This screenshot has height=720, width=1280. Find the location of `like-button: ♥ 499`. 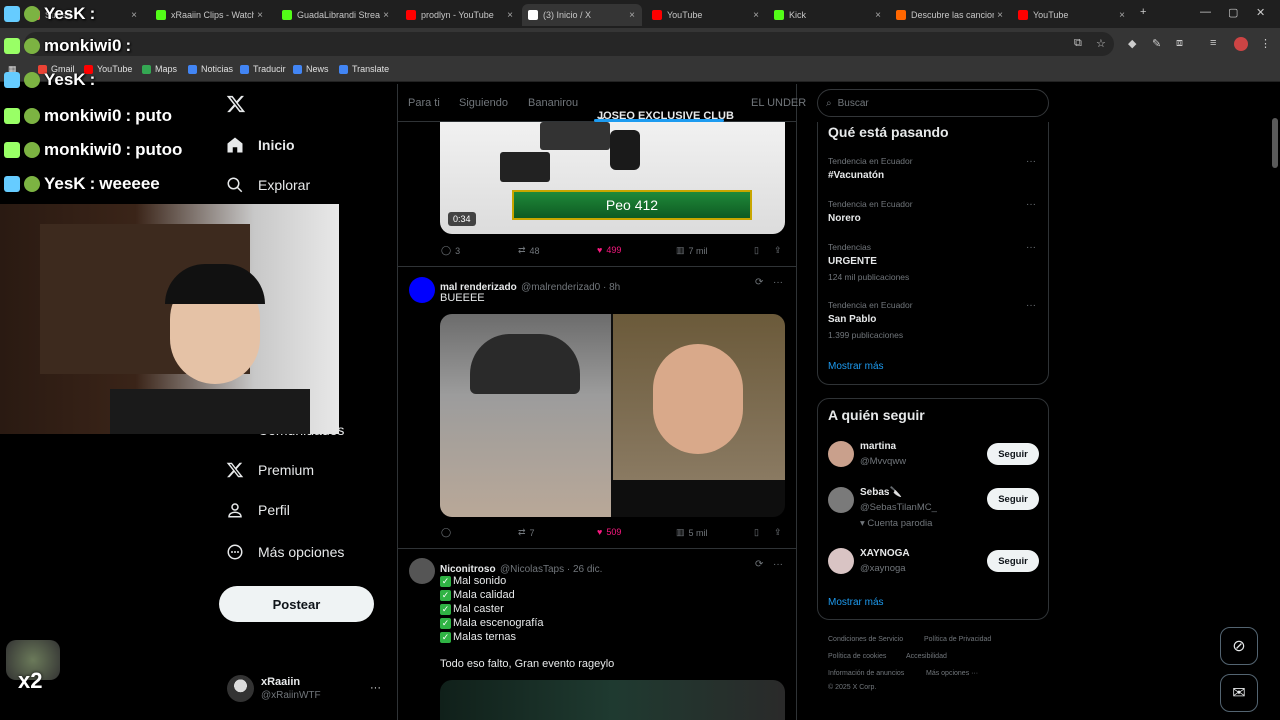

like-button: ♥ 499 is located at coordinates (609, 250).